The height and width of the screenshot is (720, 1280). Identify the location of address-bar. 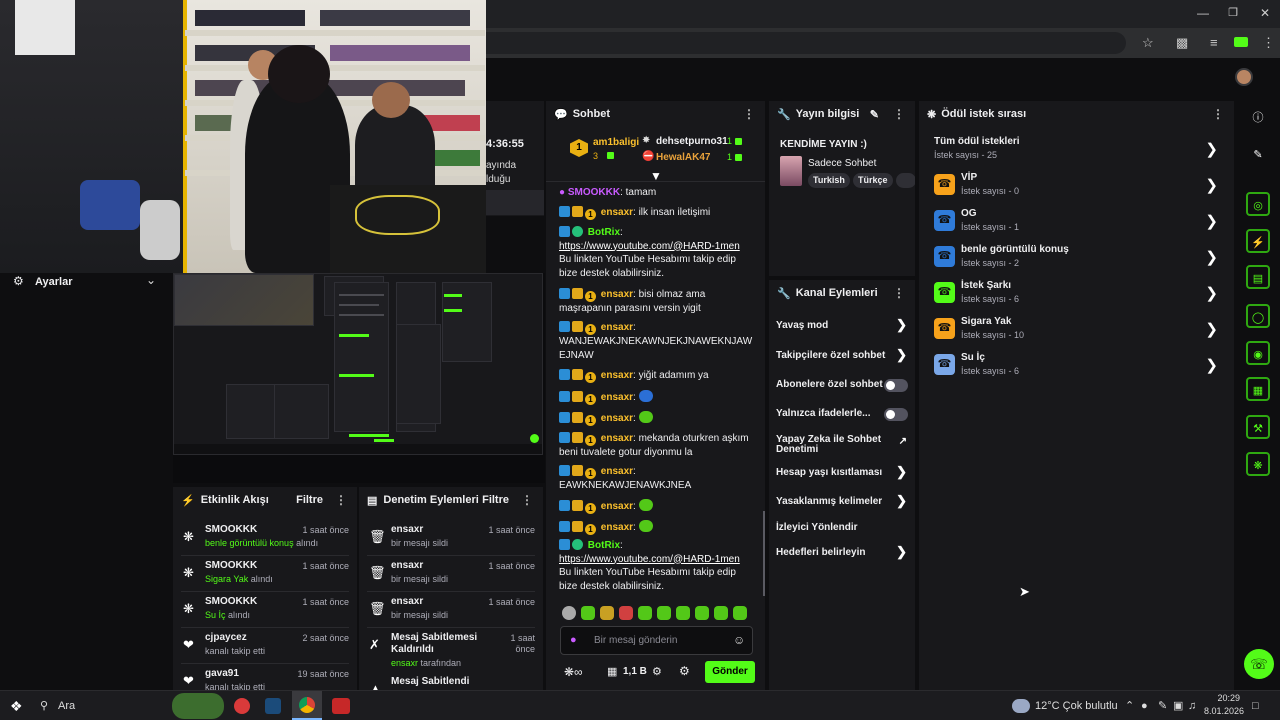
(806, 43).